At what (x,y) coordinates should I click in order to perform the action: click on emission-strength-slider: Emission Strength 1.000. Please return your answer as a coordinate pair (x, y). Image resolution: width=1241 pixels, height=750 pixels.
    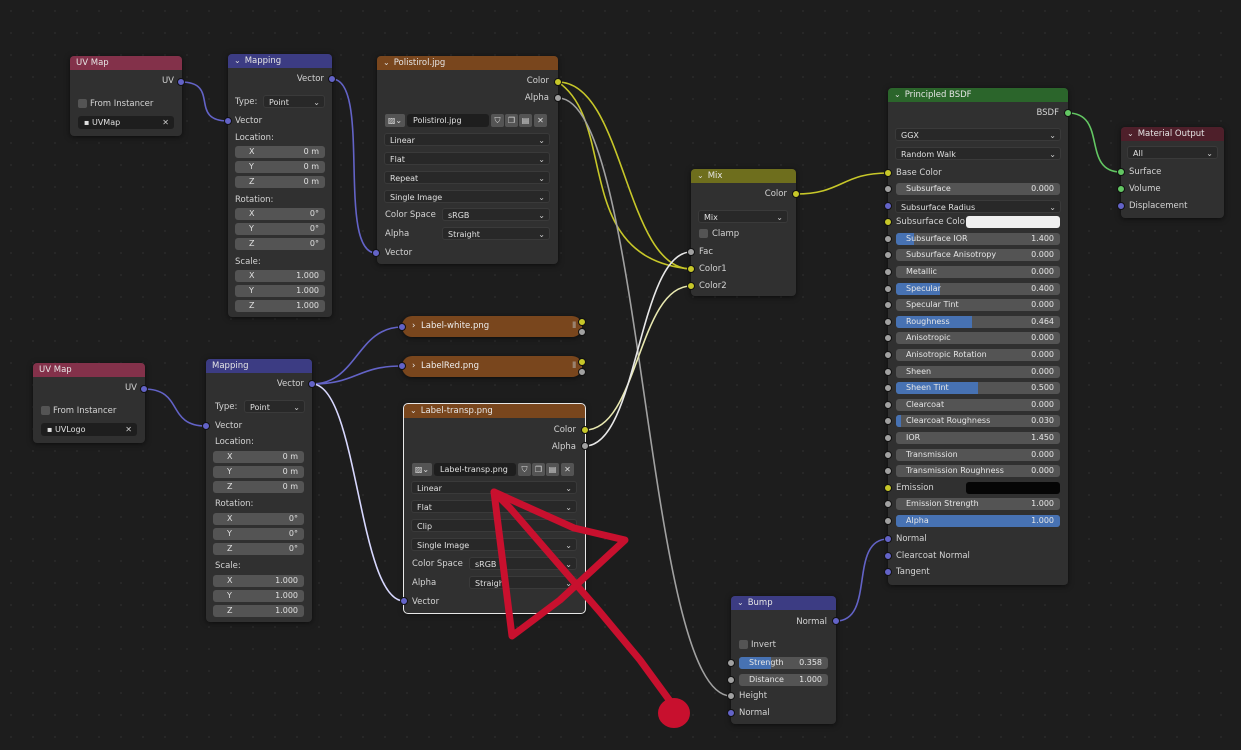
    Looking at the image, I should click on (978, 504).